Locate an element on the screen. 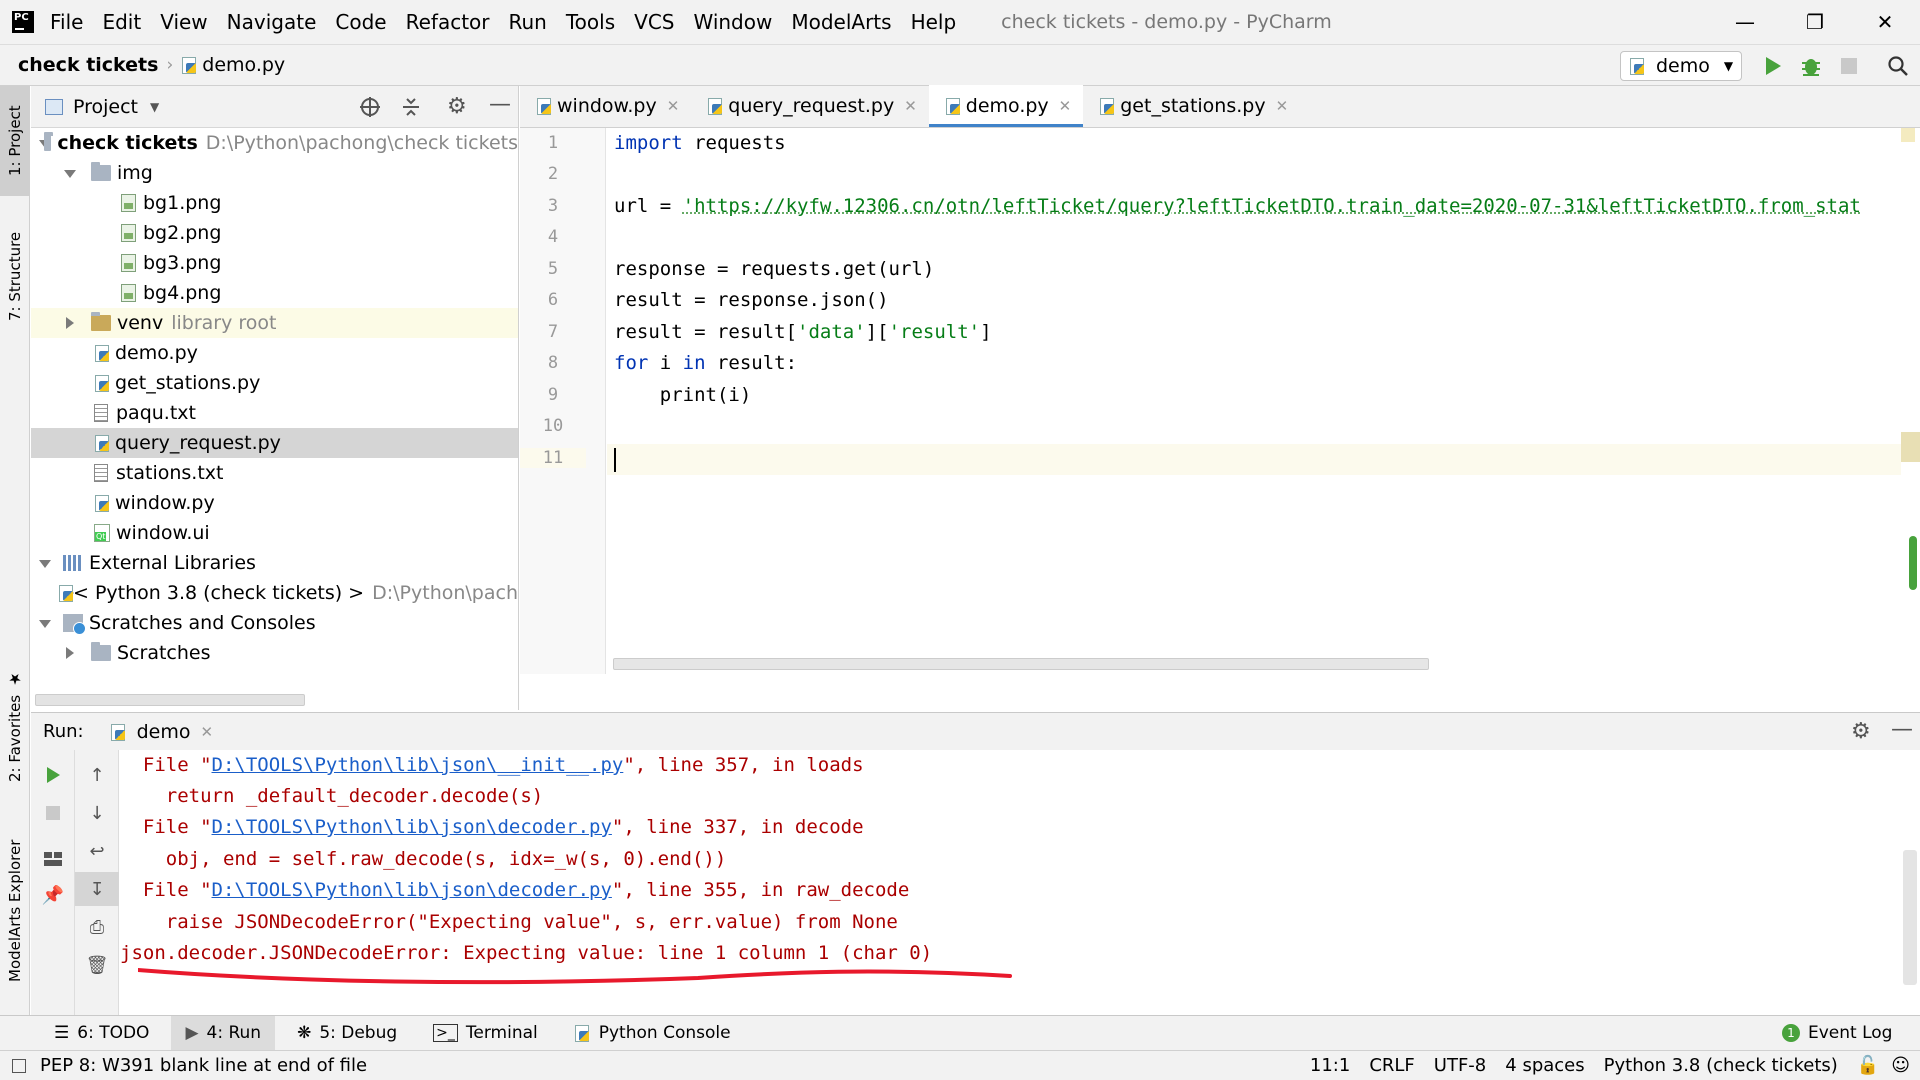 The width and height of the screenshot is (1920, 1080). menu-help: Help is located at coordinates (934, 22).